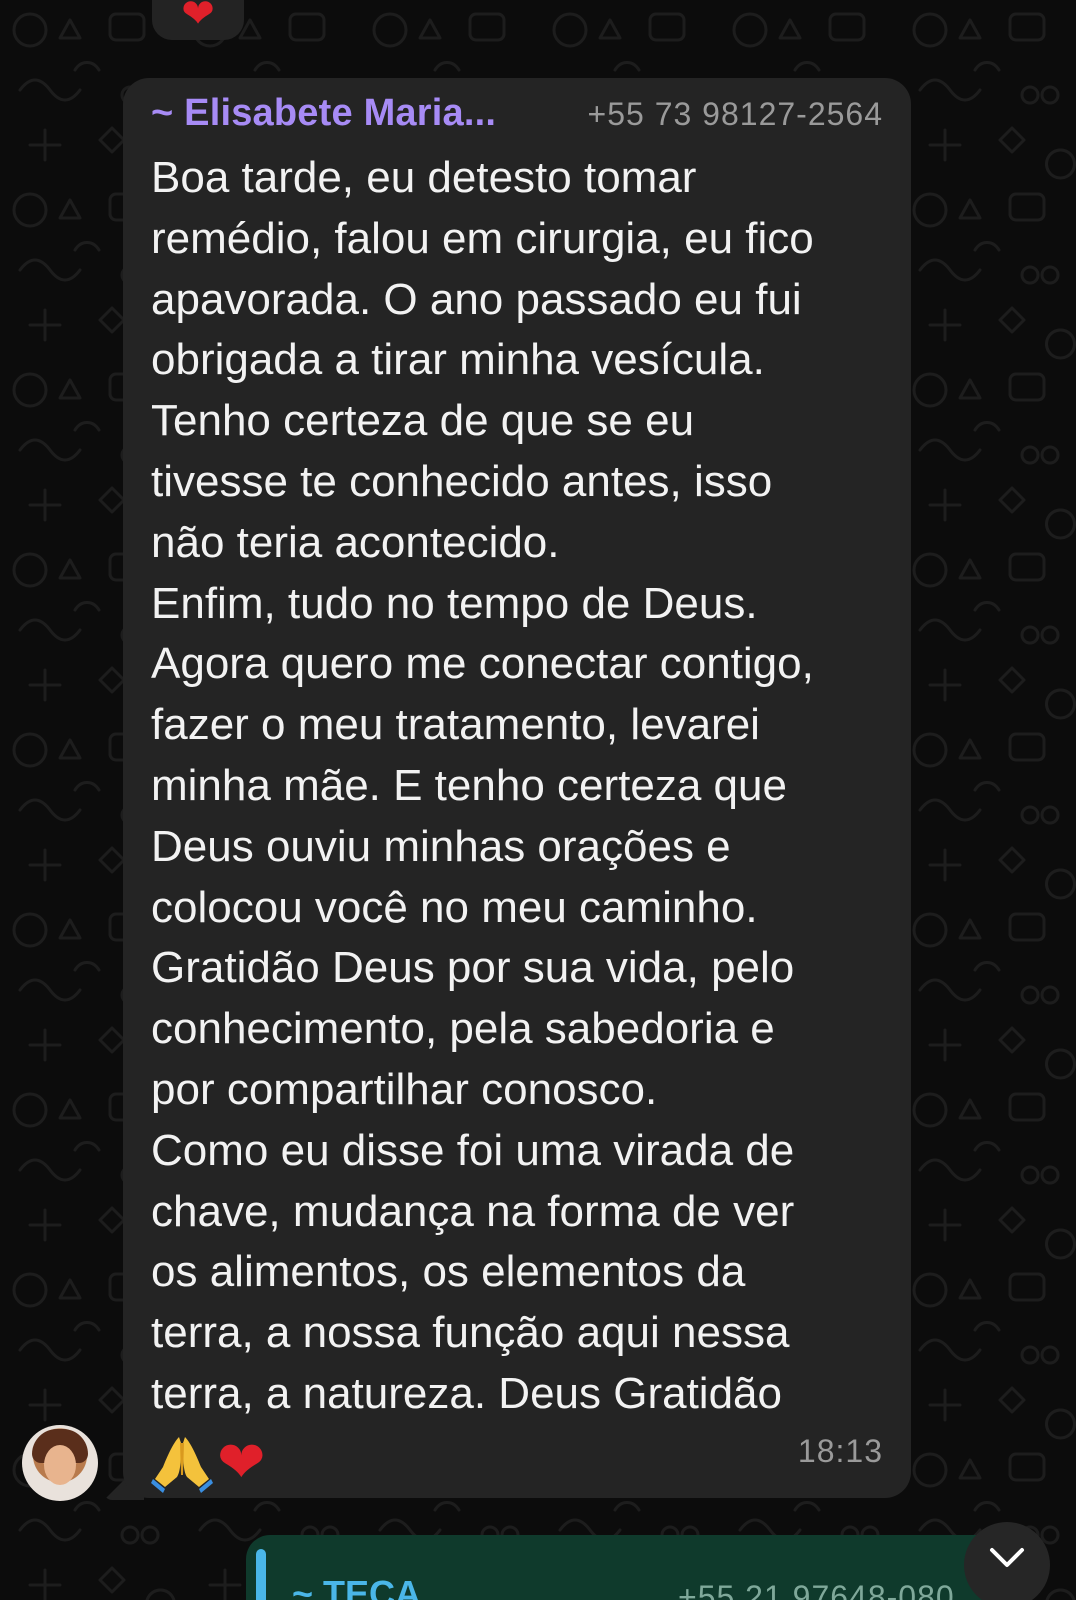 Image resolution: width=1076 pixels, height=1600 pixels. Describe the element at coordinates (626, 1567) in the screenshot. I see `next-message-bubble: ~ TECA +55 21 97648-080` at that location.